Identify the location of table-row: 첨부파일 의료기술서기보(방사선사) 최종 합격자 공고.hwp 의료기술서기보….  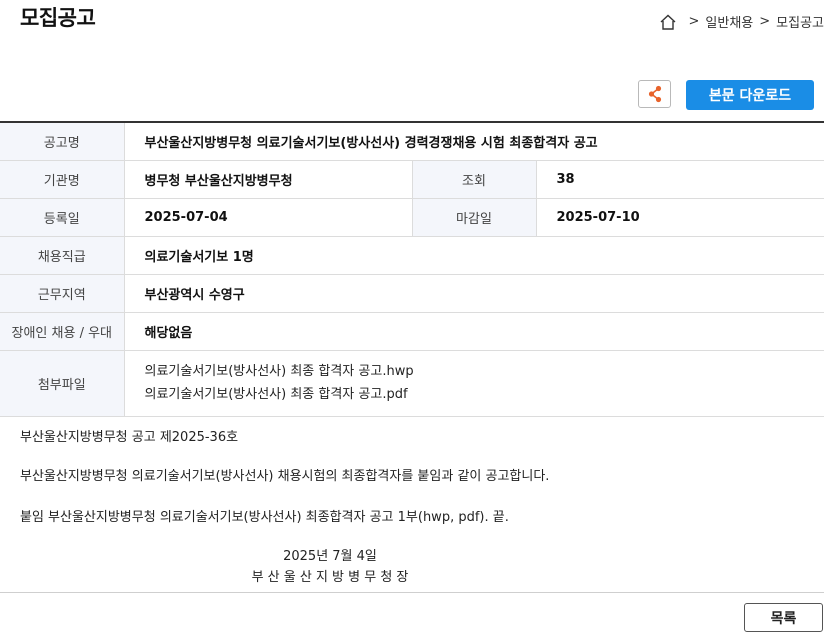
(412, 383).